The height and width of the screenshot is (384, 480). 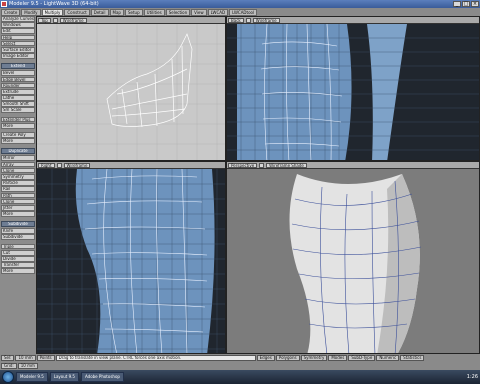 I want to click on bottom-button-symmetry: Symmetry, so click(x=314, y=358).